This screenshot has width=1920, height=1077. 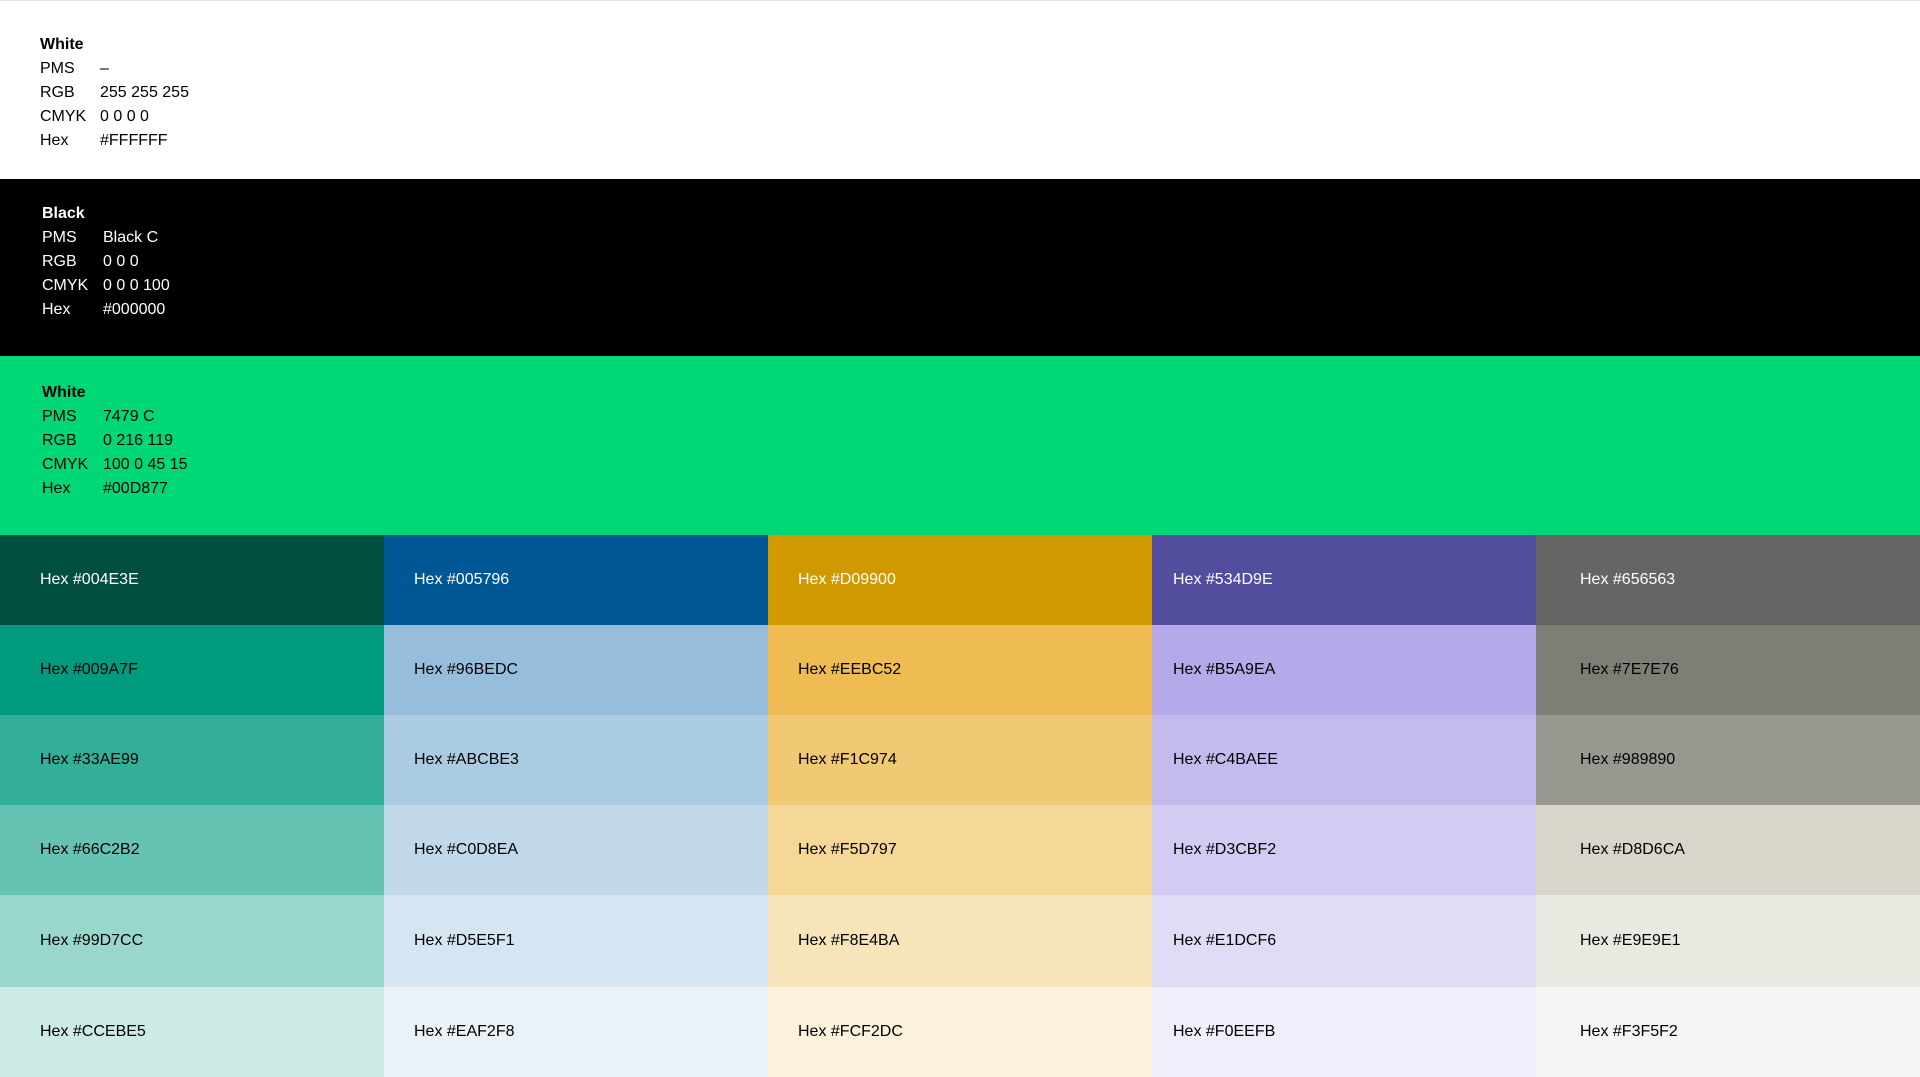 What do you see at coordinates (192, 580) in the screenshot?
I see `color-swatch: Hex #004E3E` at bounding box center [192, 580].